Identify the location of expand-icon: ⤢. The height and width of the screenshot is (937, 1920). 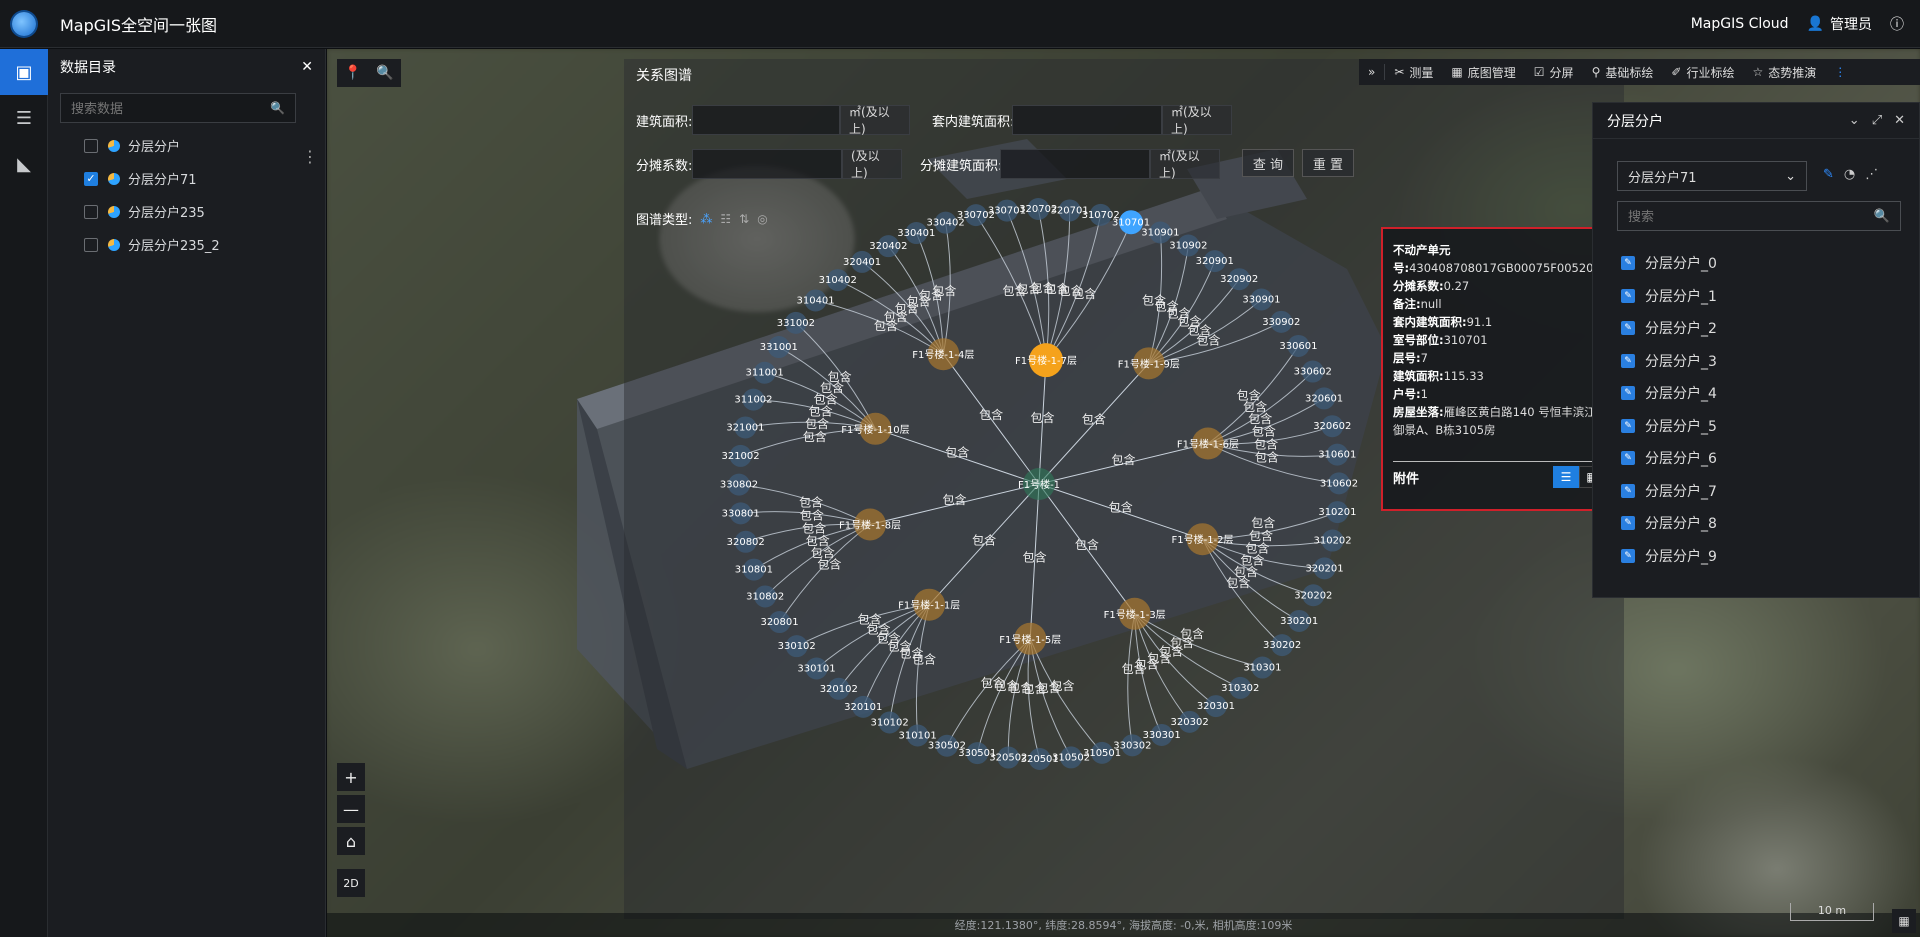
(1877, 120).